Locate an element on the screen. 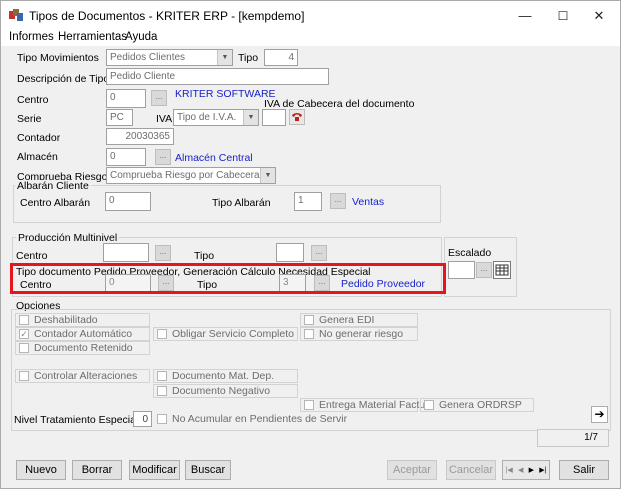 The image size is (621, 489). menu-ayuda: Ayuda is located at coordinates (141, 37).